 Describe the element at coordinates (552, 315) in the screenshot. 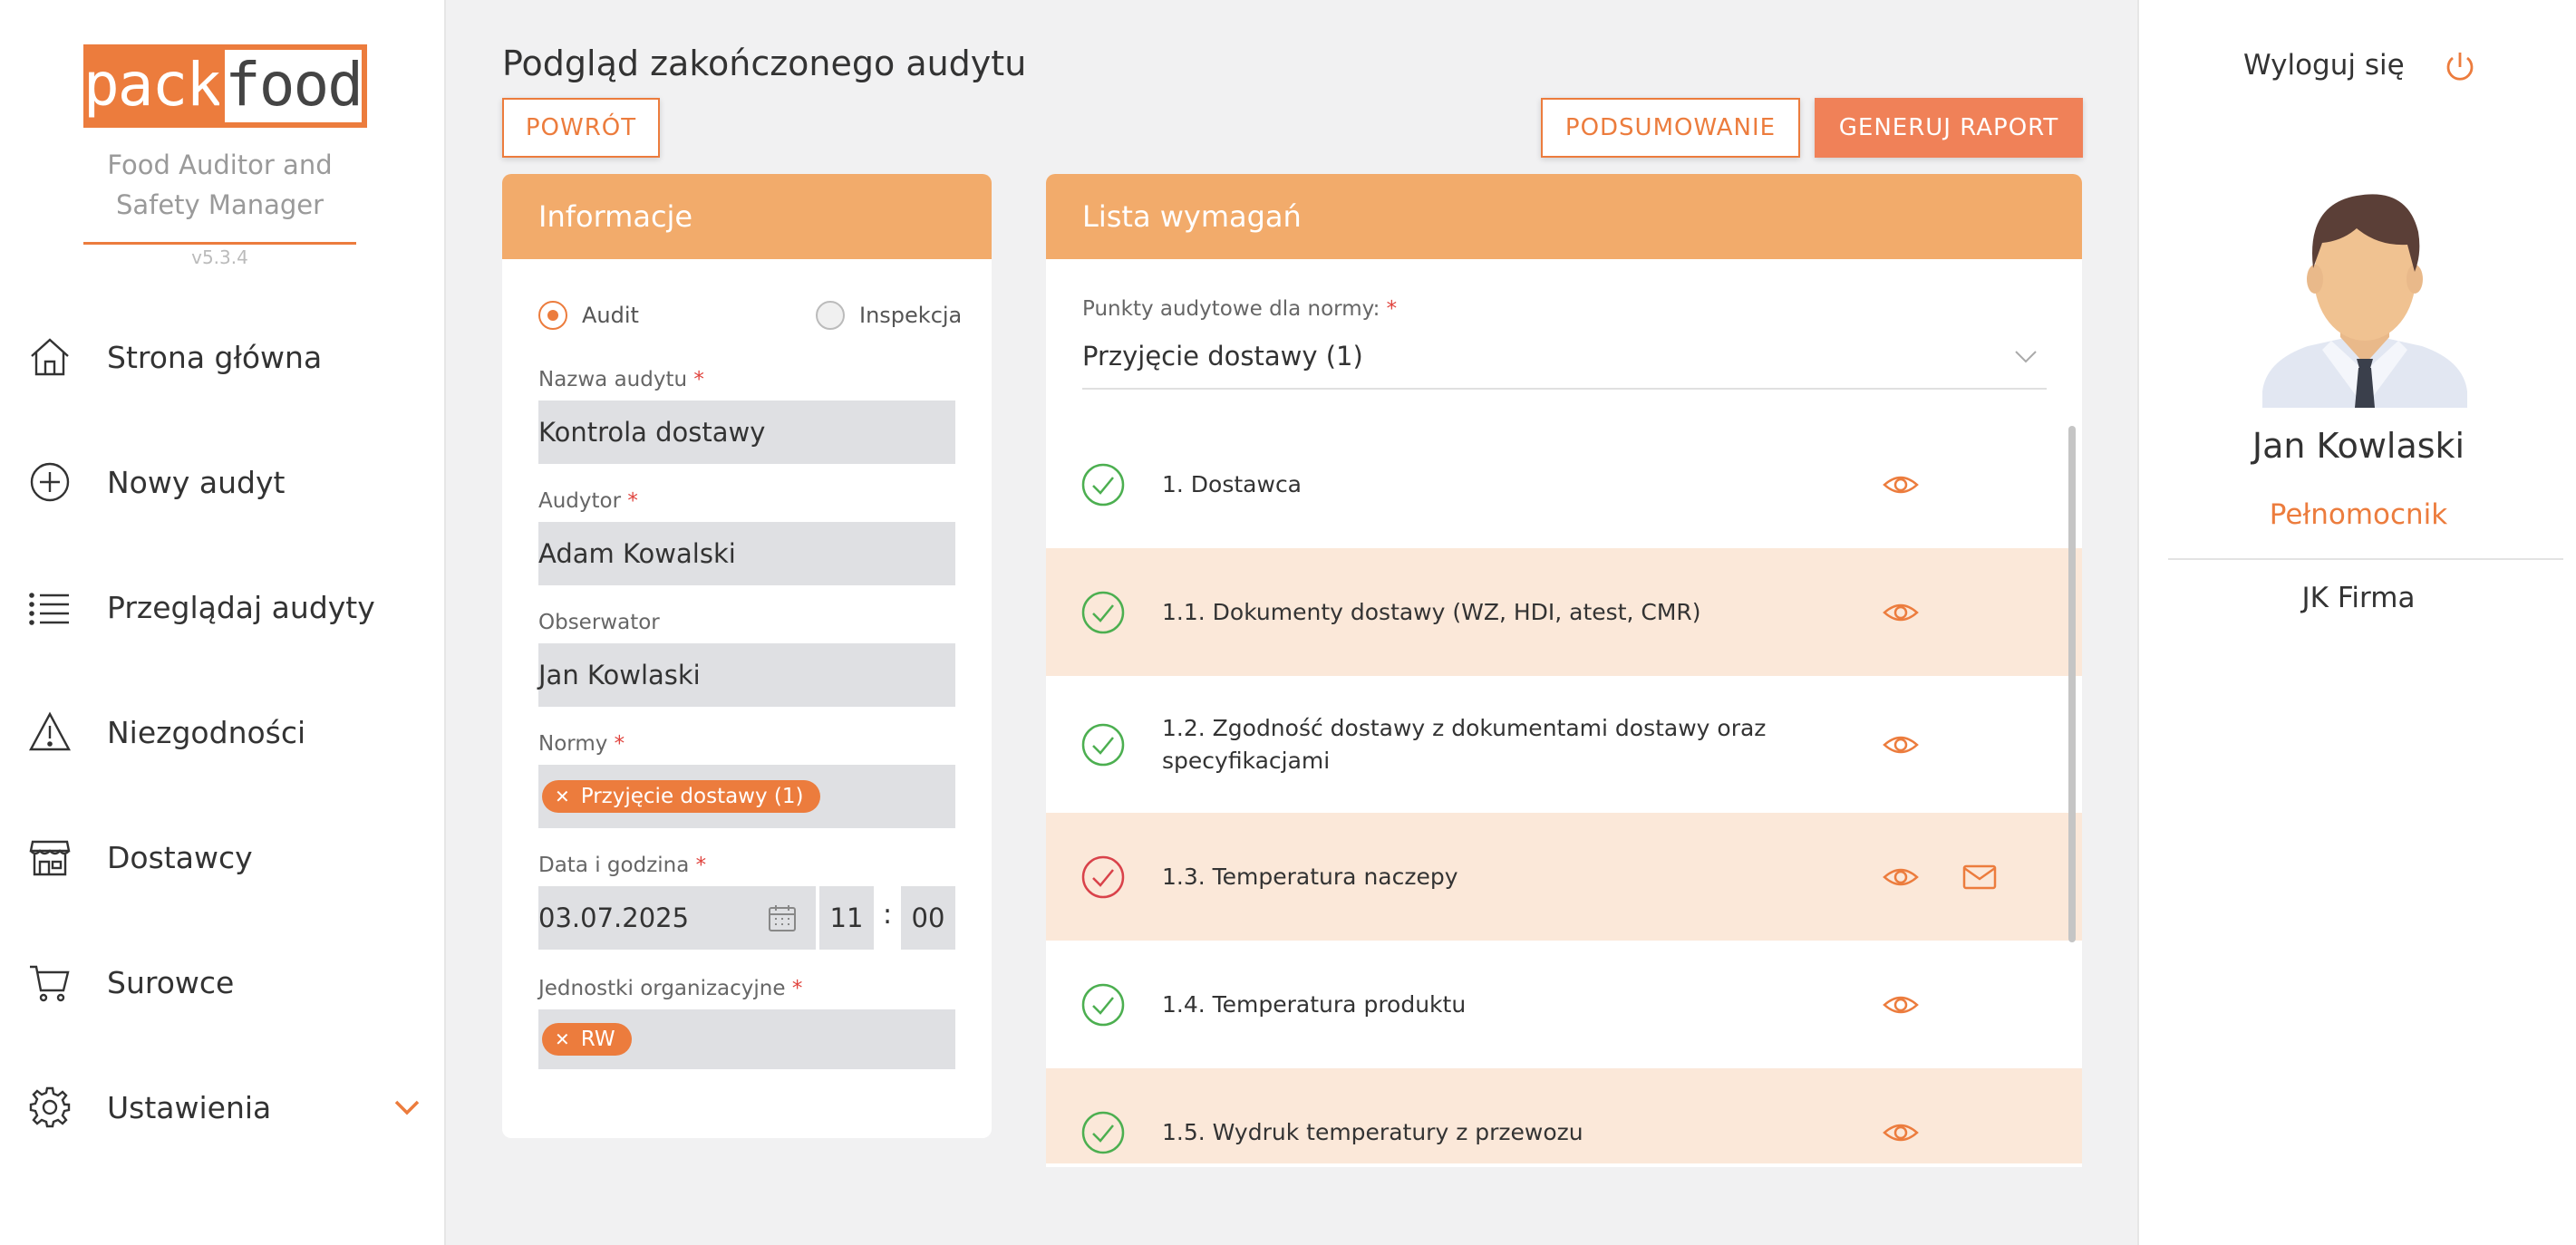

I see `radio-audit-button` at that location.